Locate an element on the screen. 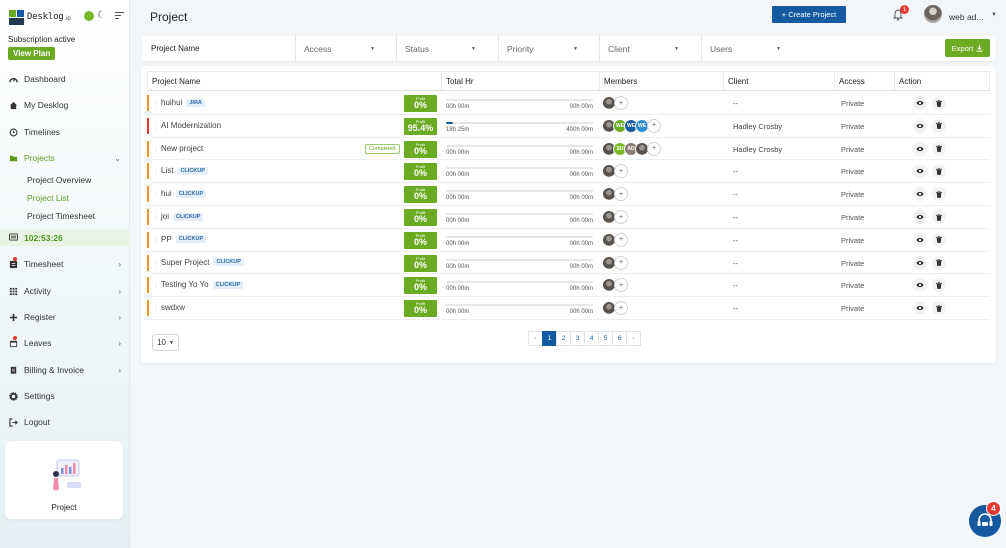 Image resolution: width=1006 pixels, height=548 pixels. sidebar-sub-project-list: Project List is located at coordinates (48, 198).